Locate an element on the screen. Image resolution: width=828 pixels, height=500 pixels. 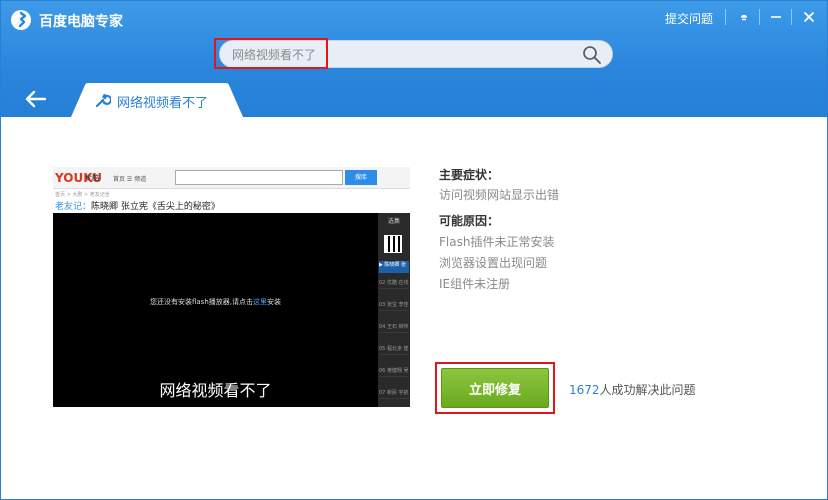
back-button is located at coordinates (36, 99).